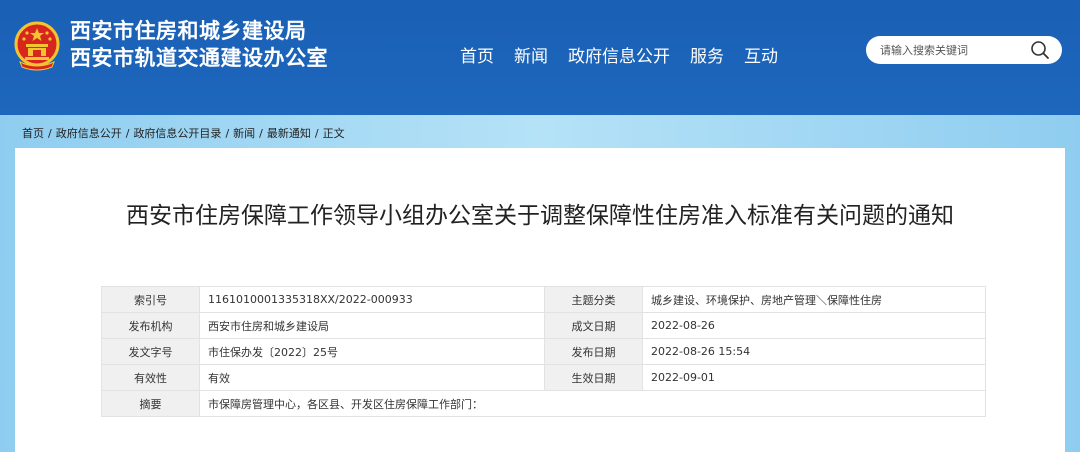  I want to click on meta-label: 主题分类, so click(593, 299).